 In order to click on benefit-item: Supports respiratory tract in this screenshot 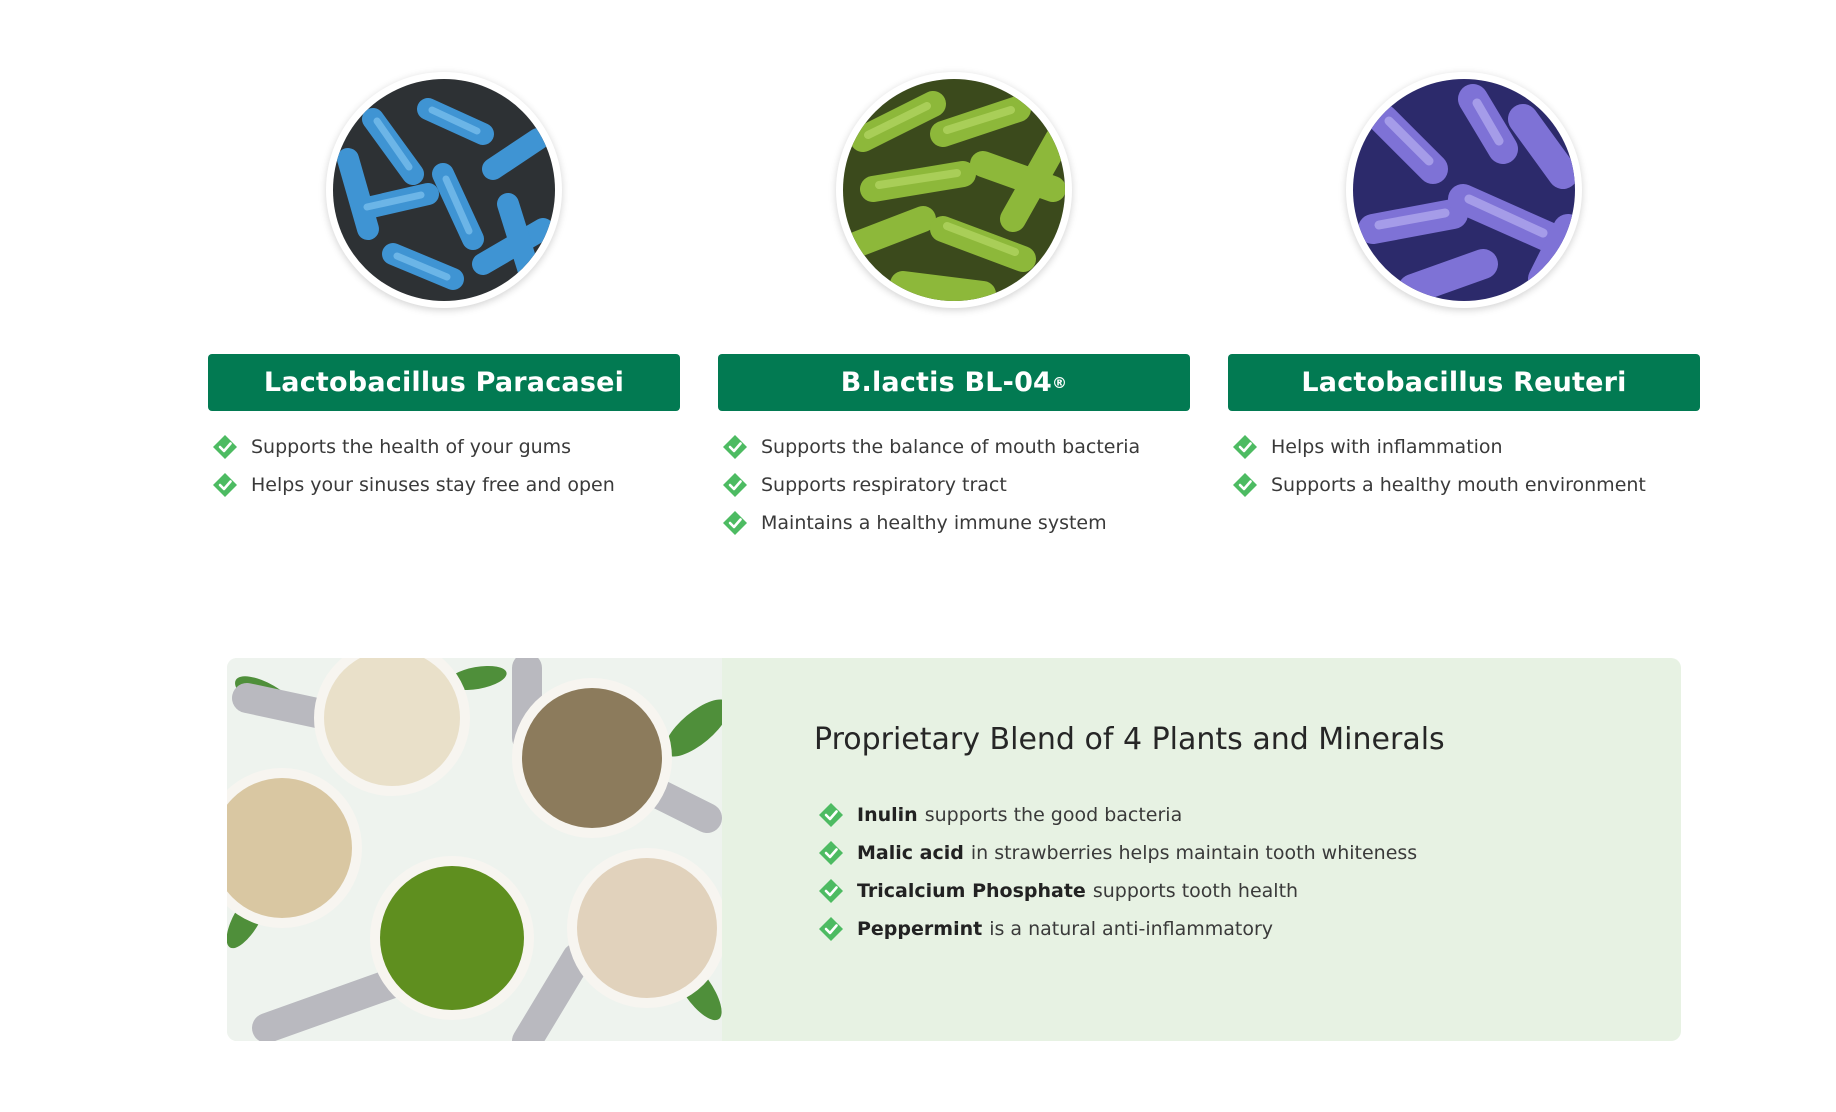, I will do `click(931, 485)`.